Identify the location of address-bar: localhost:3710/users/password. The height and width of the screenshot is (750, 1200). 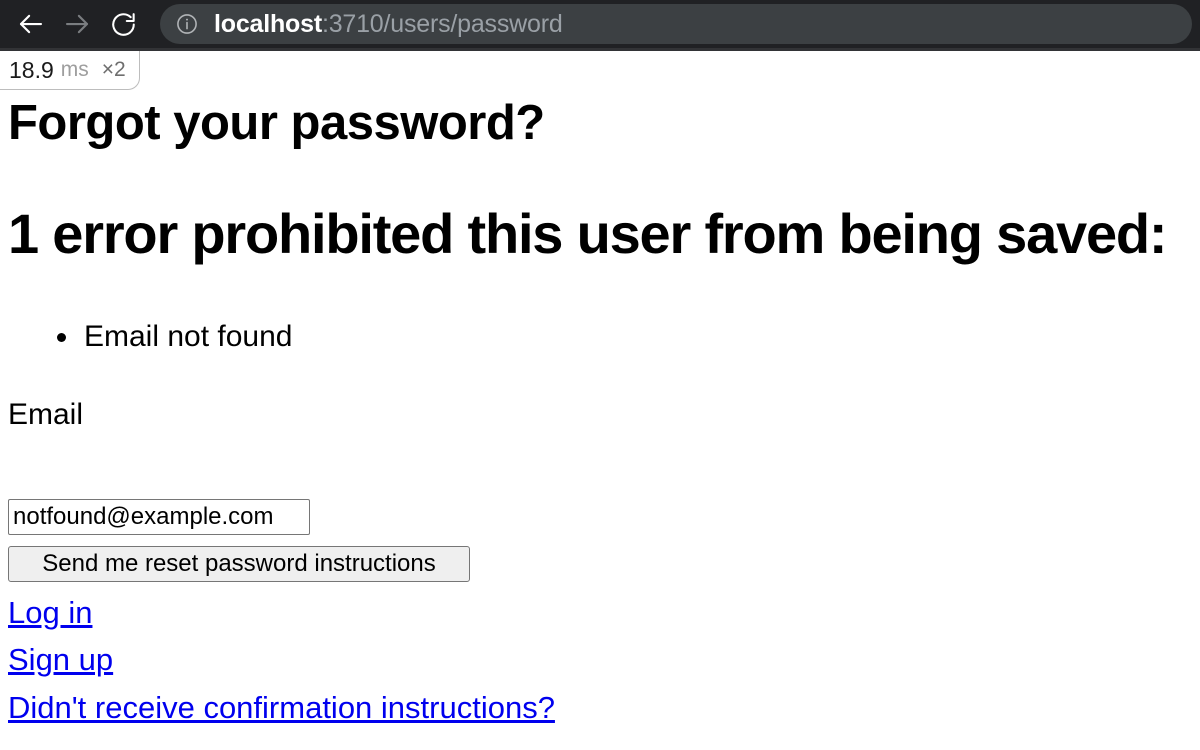
(676, 24).